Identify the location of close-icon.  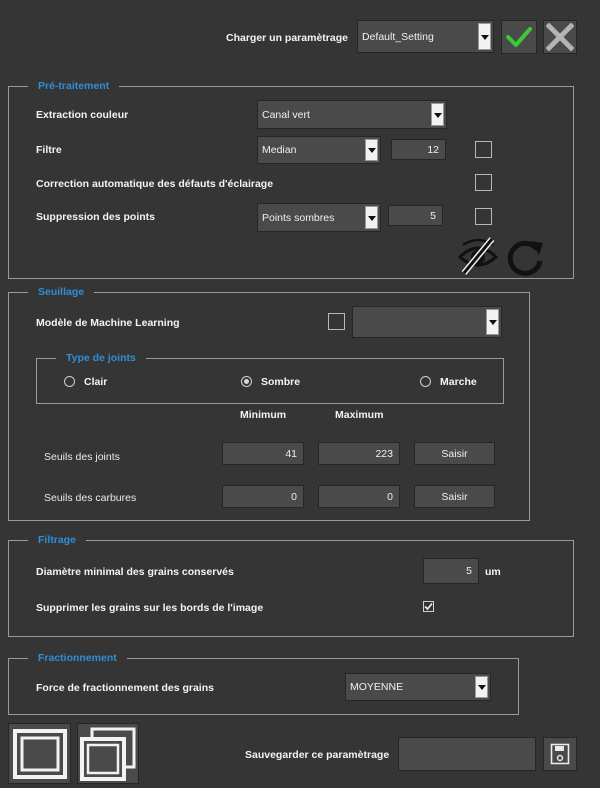
(560, 37).